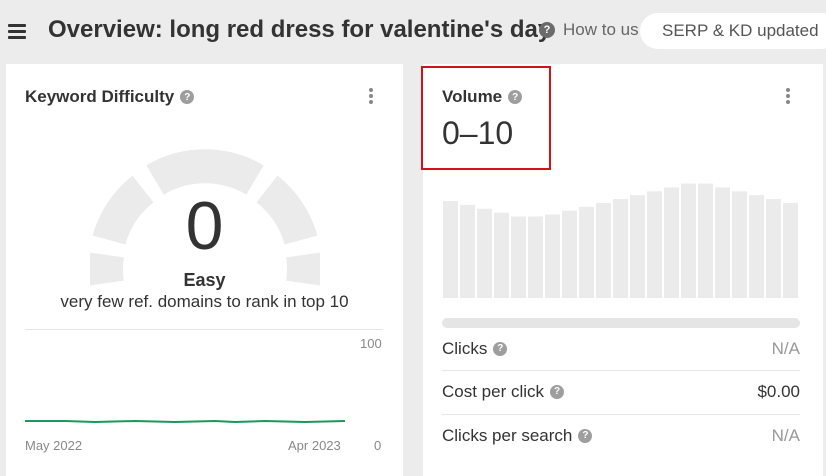 This screenshot has height=476, width=826. What do you see at coordinates (547, 30) in the screenshot?
I see `question-icon: ?` at bounding box center [547, 30].